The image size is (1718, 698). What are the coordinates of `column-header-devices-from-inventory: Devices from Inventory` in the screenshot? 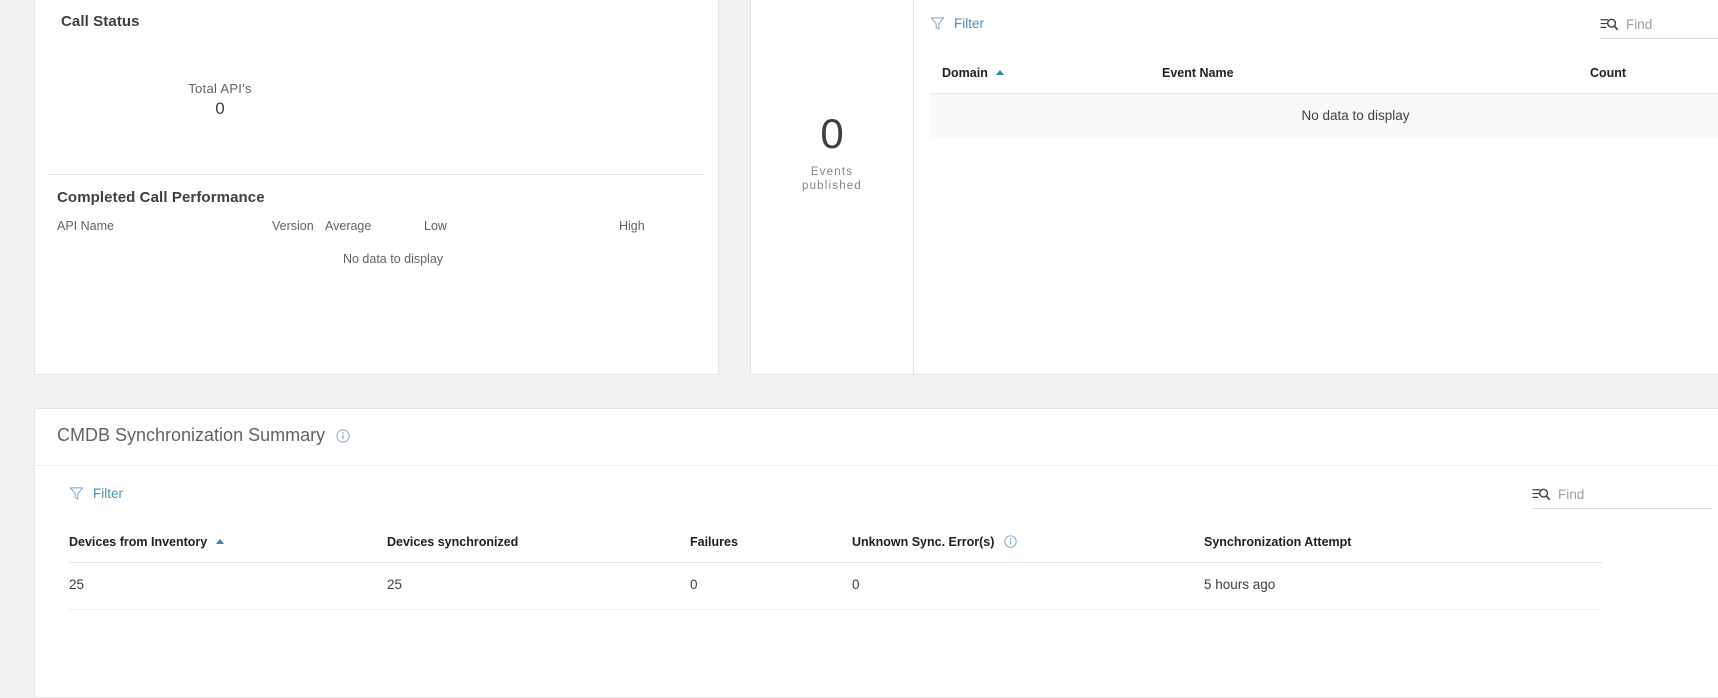 It's located at (146, 542).